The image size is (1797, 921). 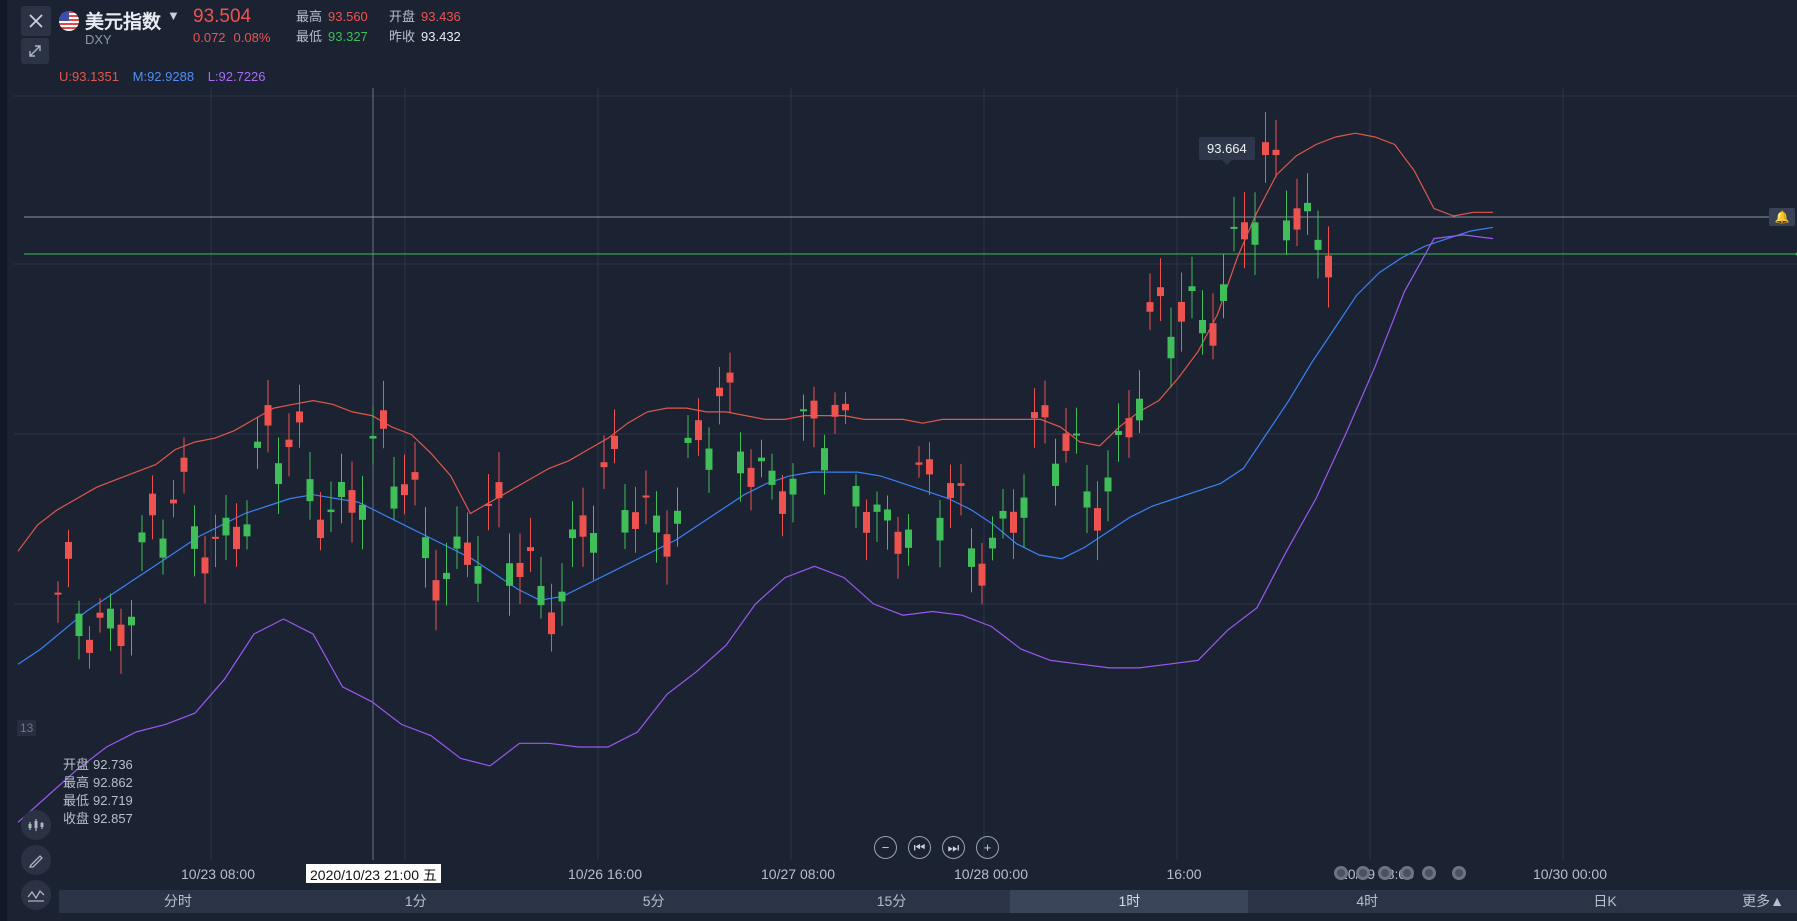 I want to click on more-timeframes-button: 更多▲, so click(x=1760, y=901).